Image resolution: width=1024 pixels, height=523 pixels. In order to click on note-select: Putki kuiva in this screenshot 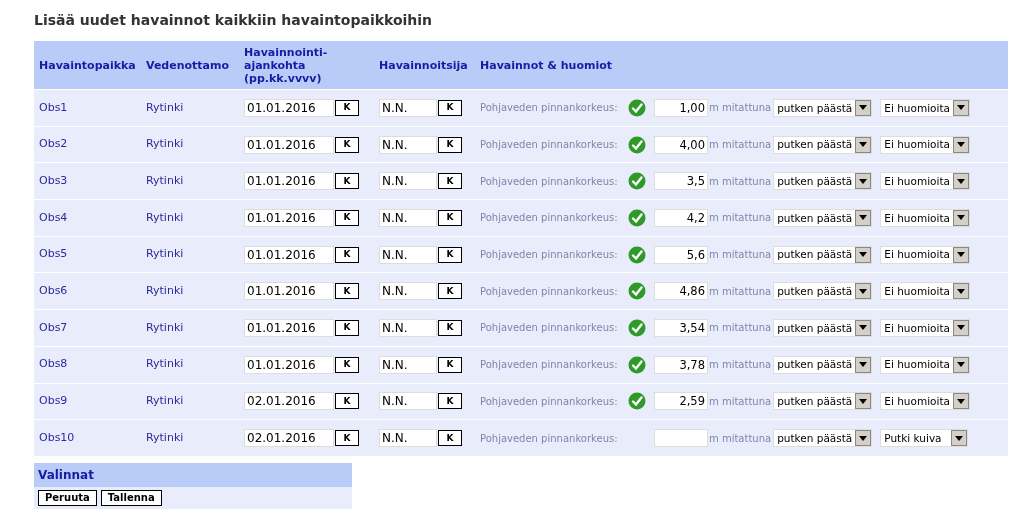, I will do `click(924, 438)`.